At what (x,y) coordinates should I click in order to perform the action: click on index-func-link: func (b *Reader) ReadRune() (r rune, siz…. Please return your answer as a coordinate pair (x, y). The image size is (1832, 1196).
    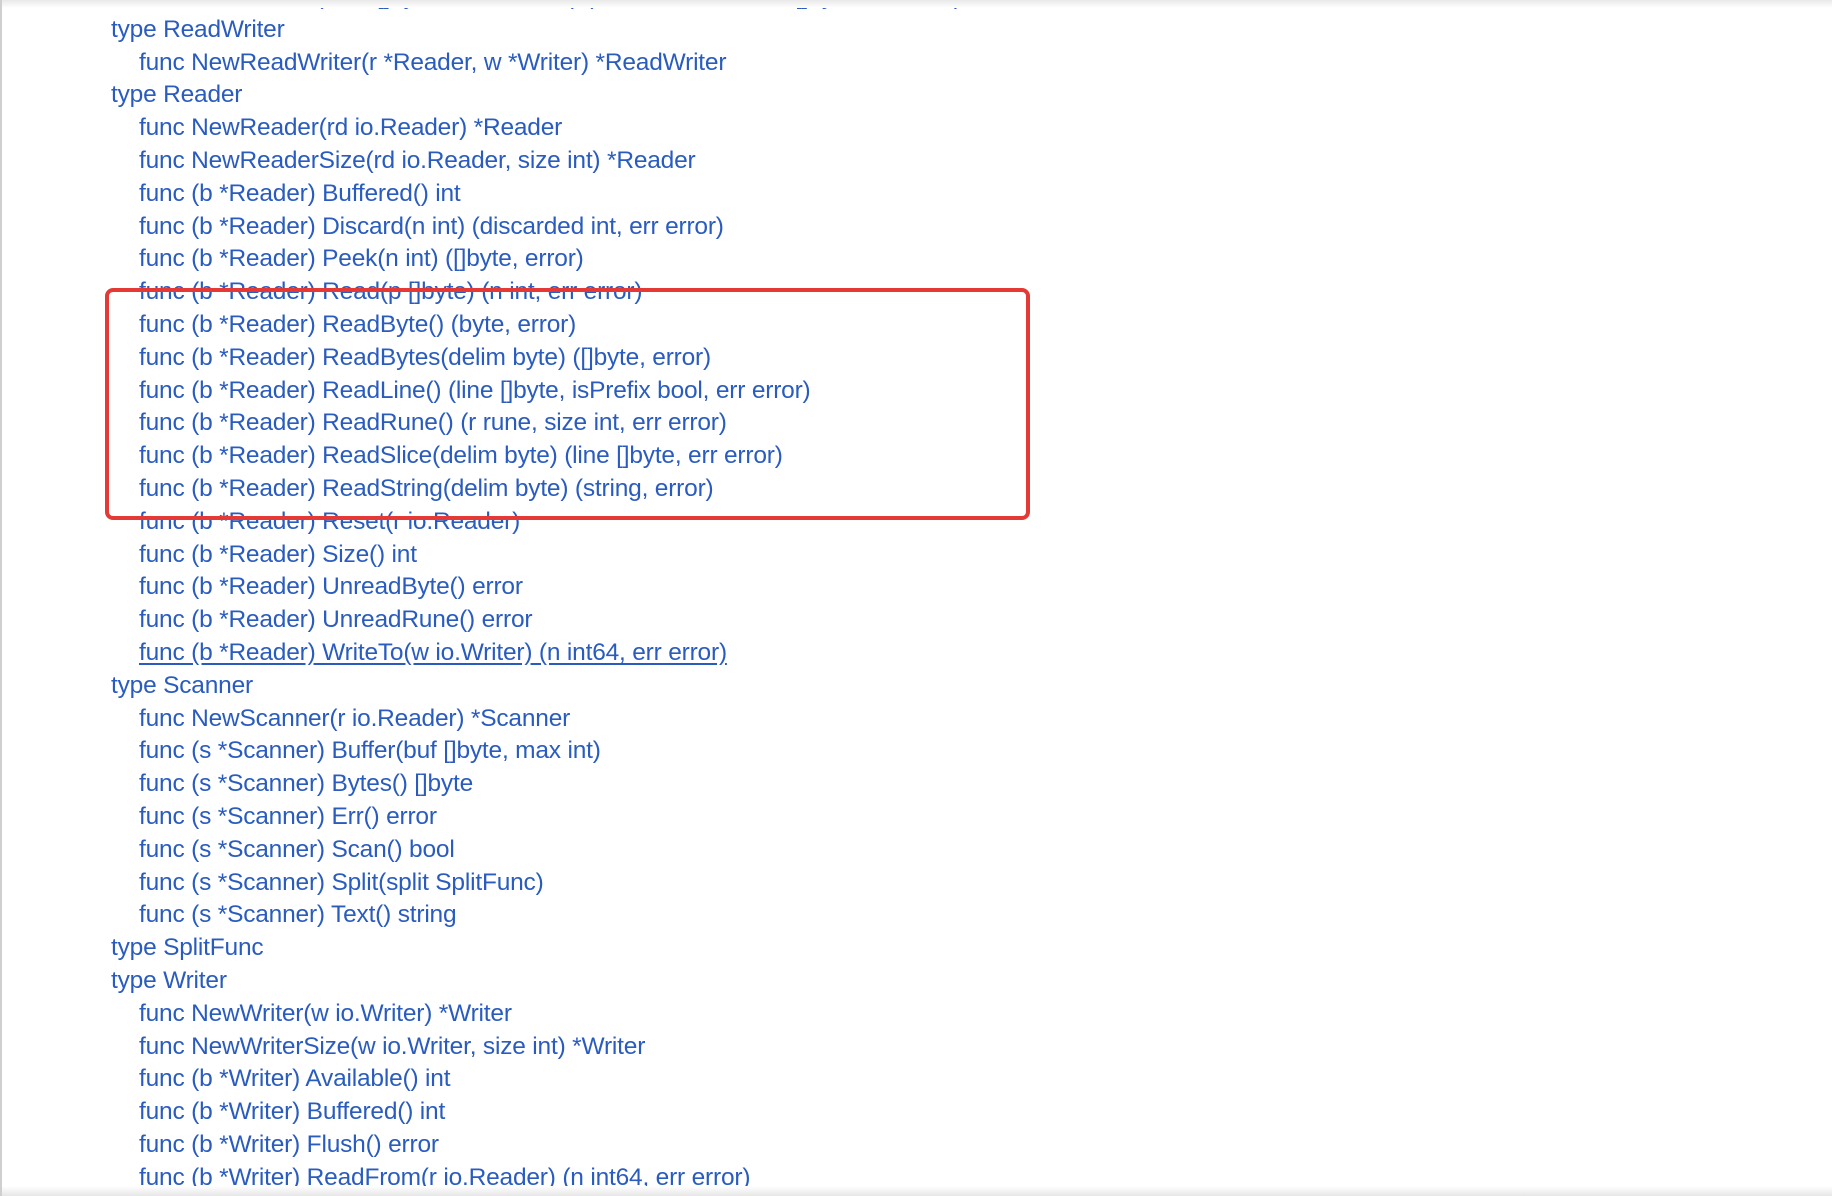
    Looking at the image, I should click on (482, 423).